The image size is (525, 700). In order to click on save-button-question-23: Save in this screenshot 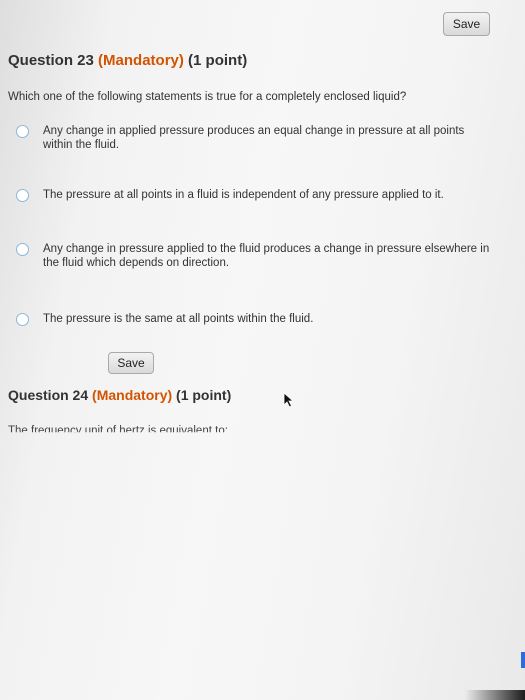, I will do `click(131, 363)`.